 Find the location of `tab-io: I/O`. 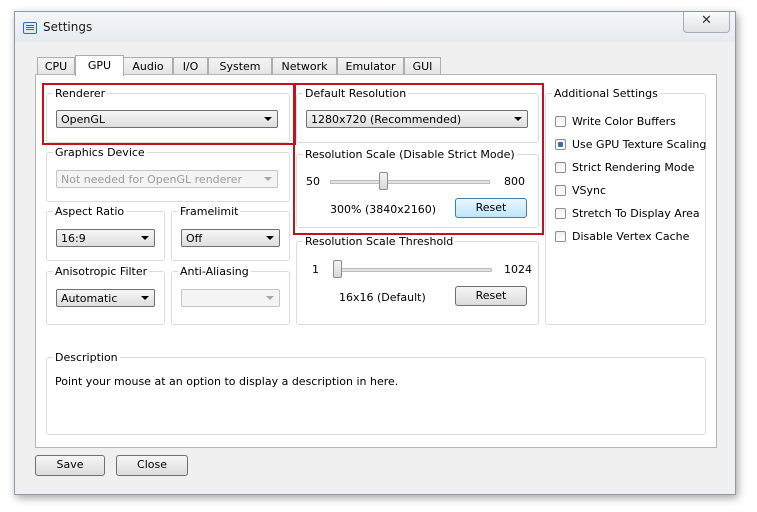

tab-io: I/O is located at coordinates (190, 66).